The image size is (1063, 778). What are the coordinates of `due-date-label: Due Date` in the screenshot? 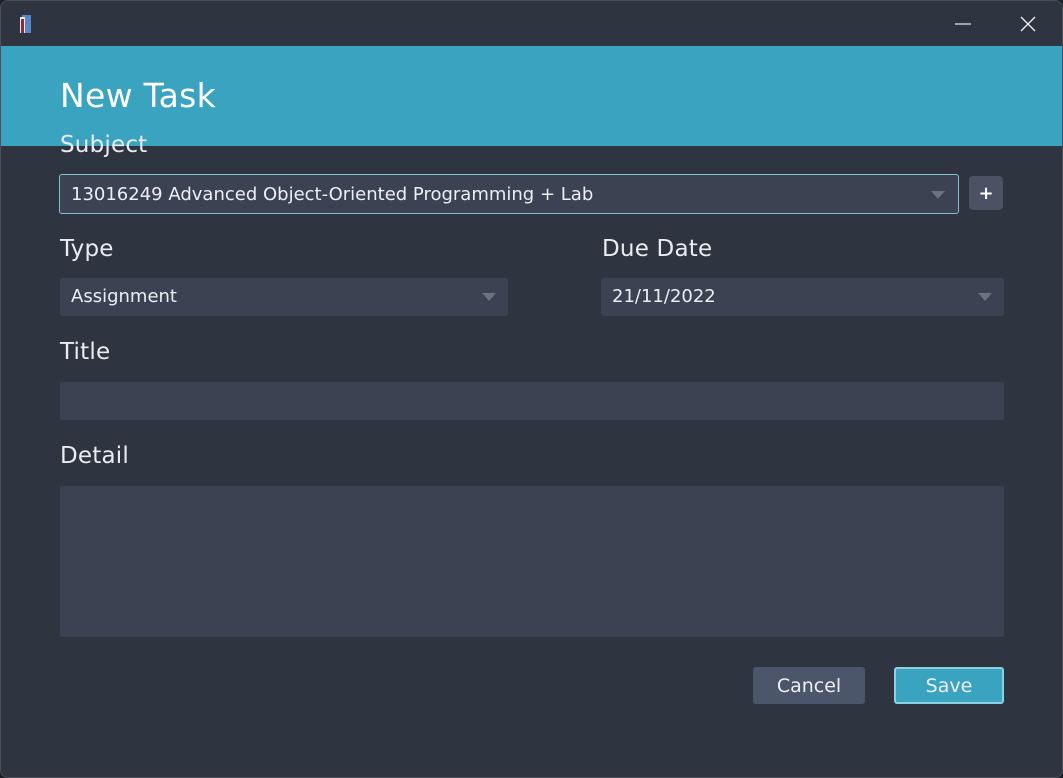 It's located at (657, 249).